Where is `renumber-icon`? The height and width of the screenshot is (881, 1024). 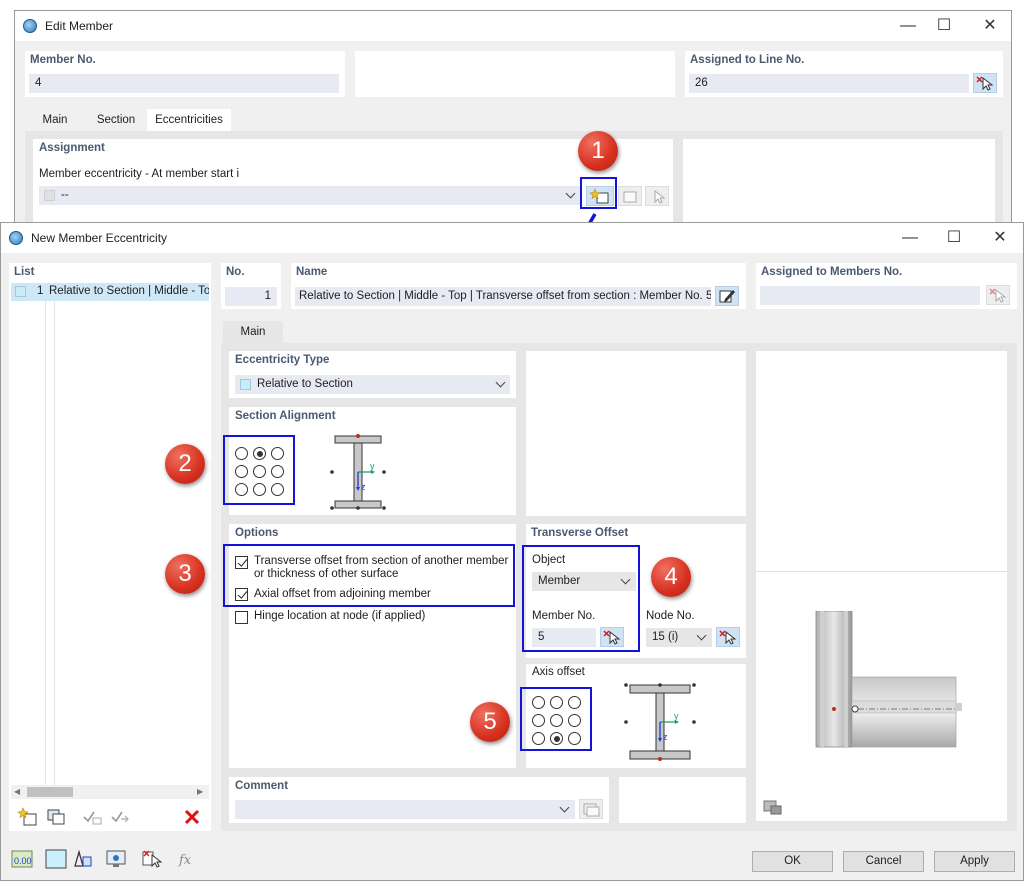
renumber-icon is located at coordinates (120, 817).